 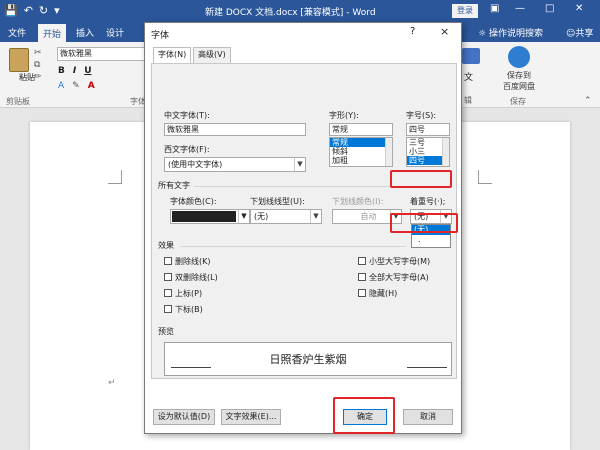 I want to click on preview-box: 日照香炉生紫烟, so click(x=308, y=359).